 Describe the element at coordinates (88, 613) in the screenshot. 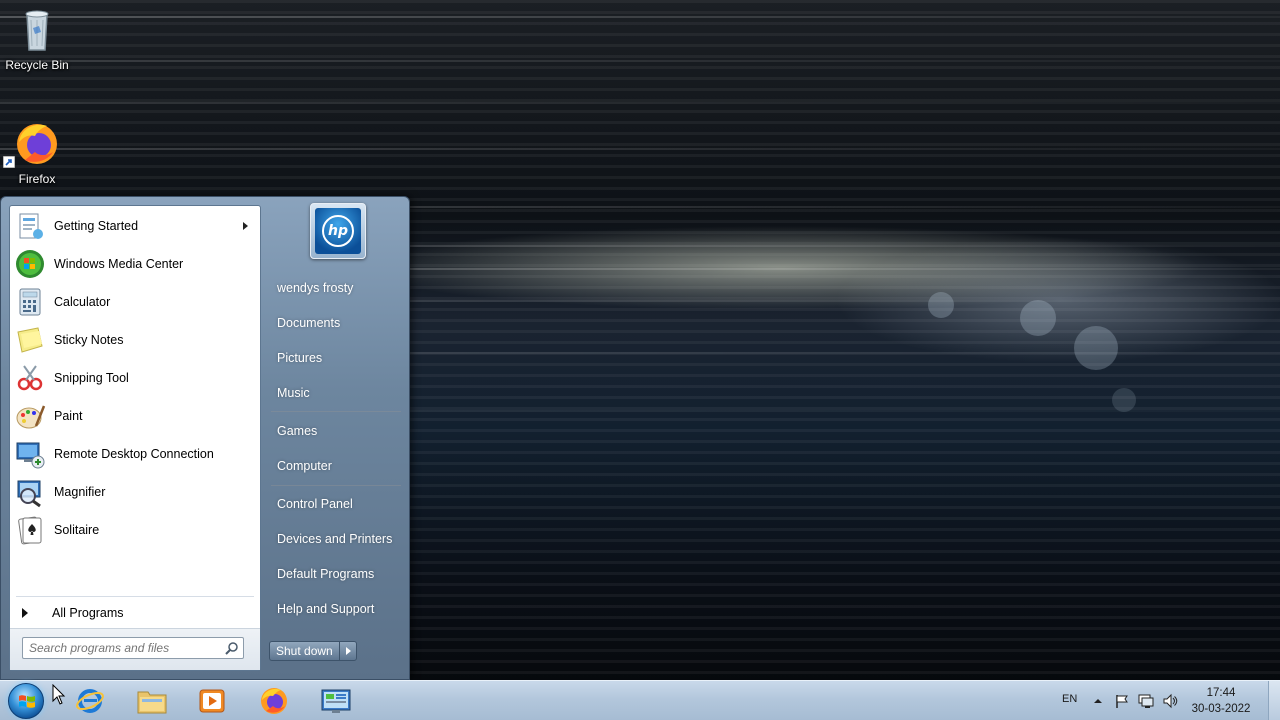

I see `all-programs-label: All Programs` at that location.